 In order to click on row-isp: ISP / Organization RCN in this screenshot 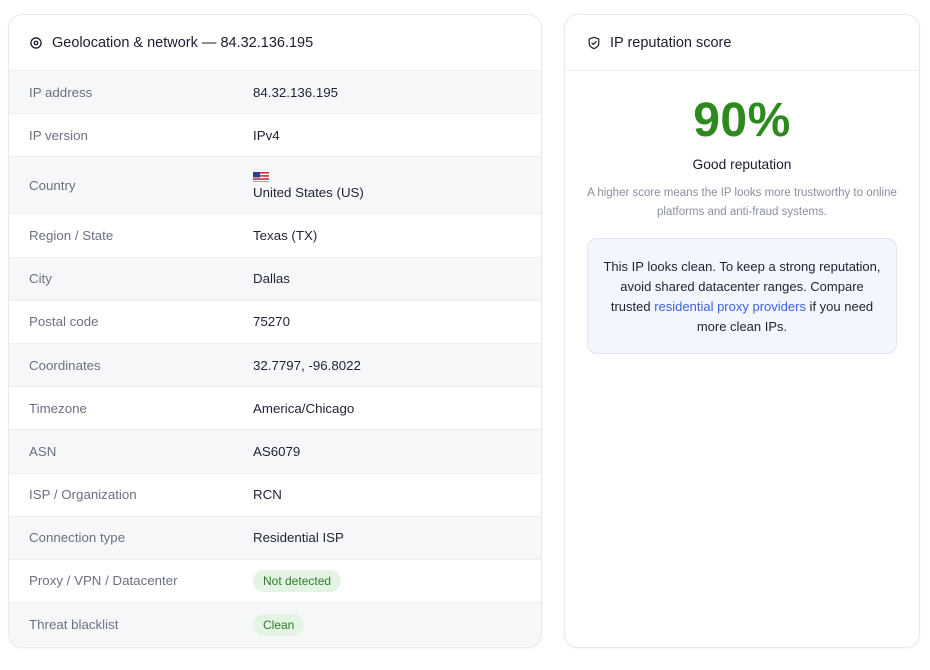, I will do `click(275, 495)`.